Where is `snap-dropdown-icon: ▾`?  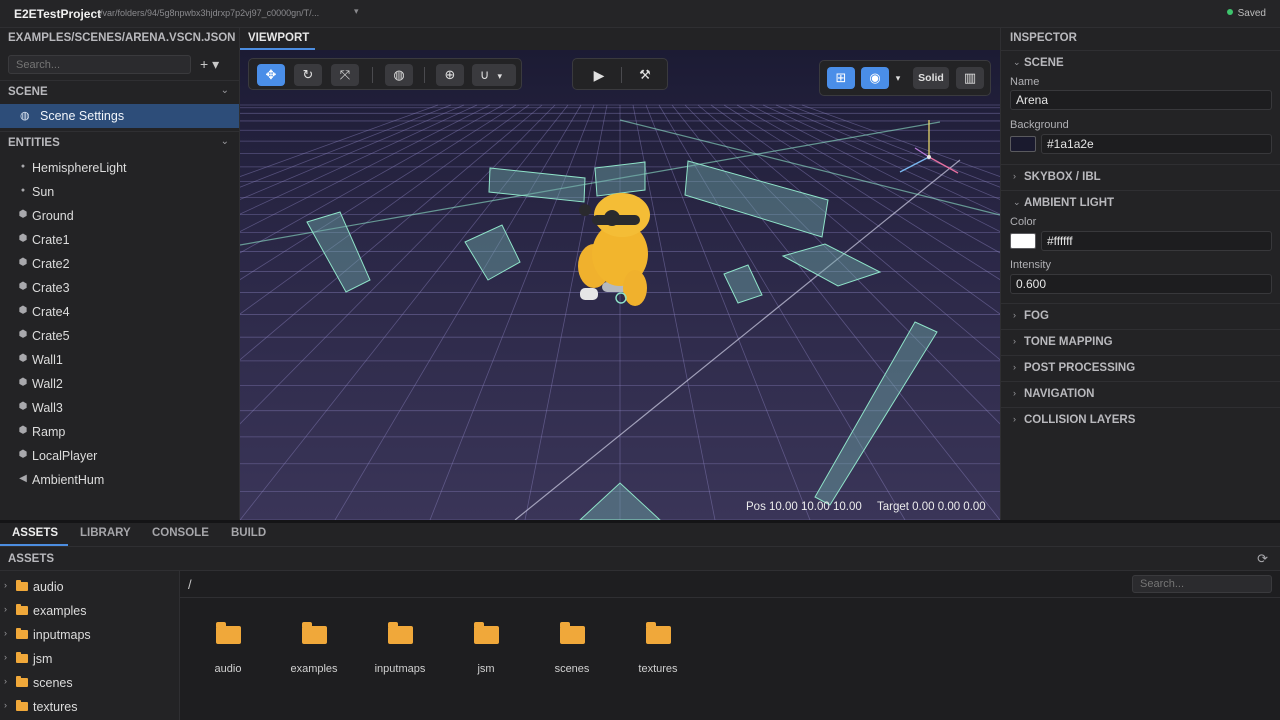
snap-dropdown-icon: ▾ is located at coordinates (500, 76).